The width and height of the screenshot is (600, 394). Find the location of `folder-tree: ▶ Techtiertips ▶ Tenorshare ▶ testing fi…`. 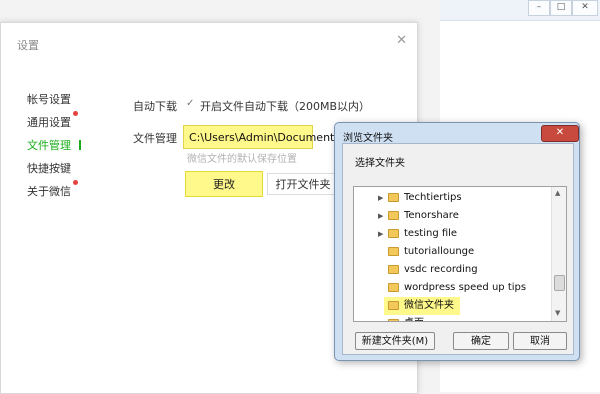

folder-tree: ▶ Techtiertips ▶ Tenorshare ▶ testing fi… is located at coordinates (460, 254).